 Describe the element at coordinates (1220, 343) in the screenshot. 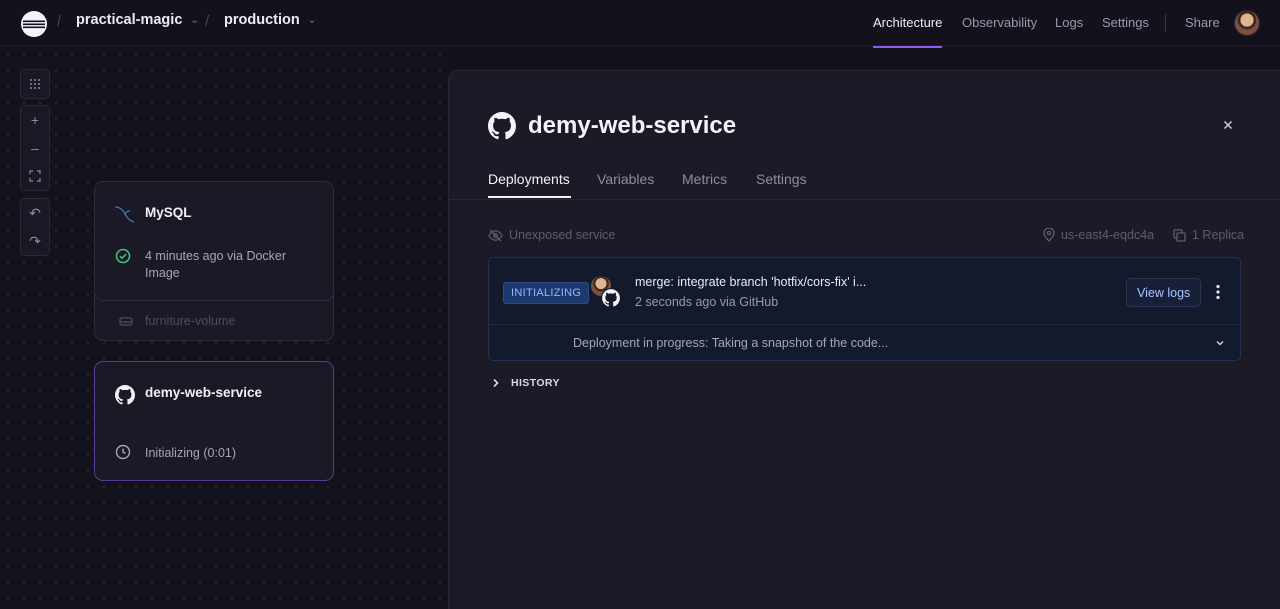

I see `chevron-down-icon` at that location.